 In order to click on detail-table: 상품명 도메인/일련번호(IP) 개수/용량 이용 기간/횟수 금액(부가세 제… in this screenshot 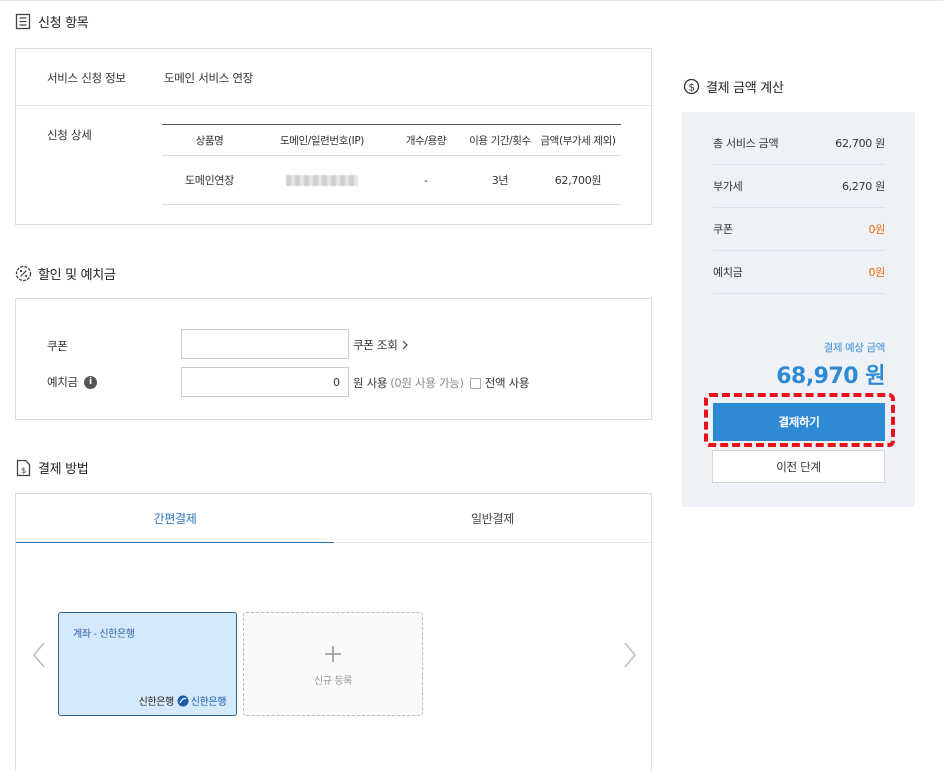, I will do `click(391, 164)`.